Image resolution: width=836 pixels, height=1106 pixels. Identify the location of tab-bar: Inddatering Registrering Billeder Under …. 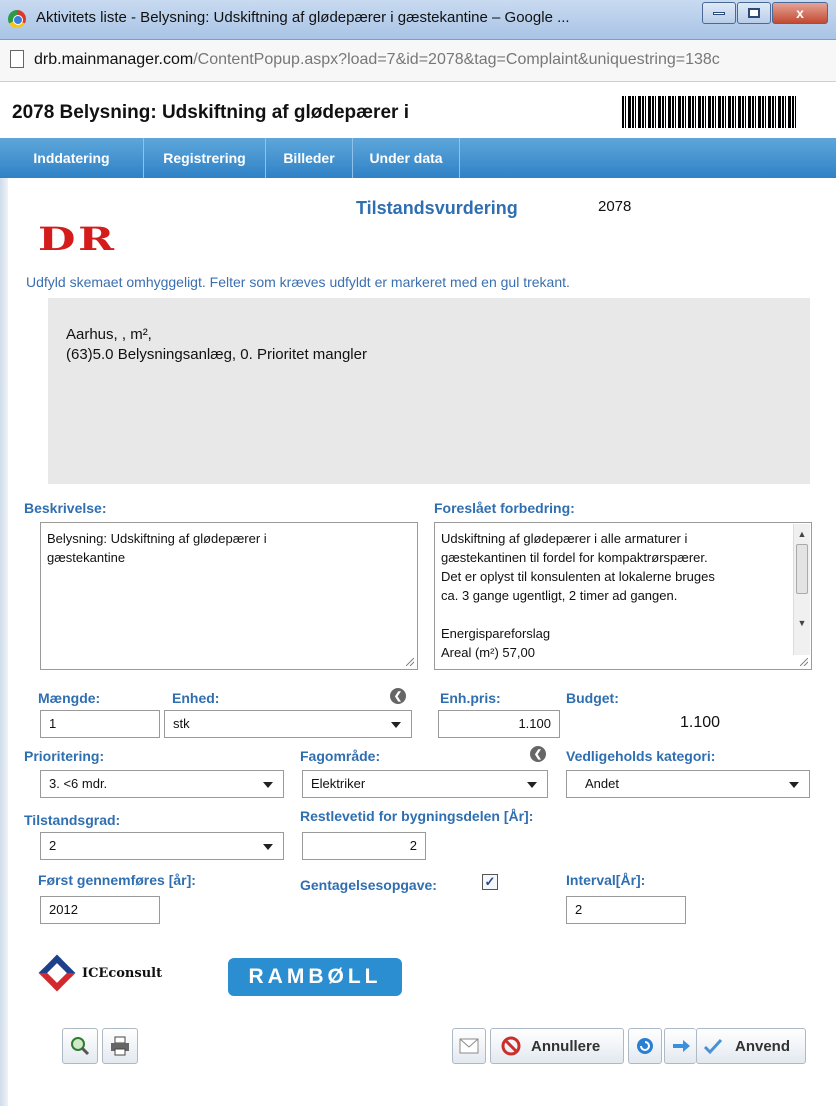
(418, 158).